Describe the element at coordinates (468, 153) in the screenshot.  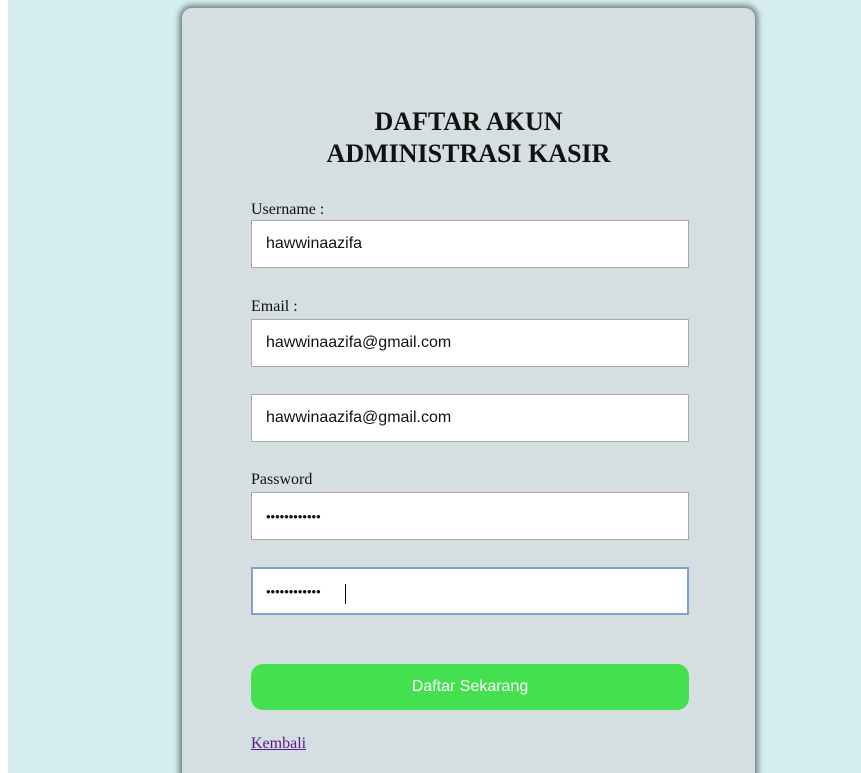
I see `title-line-2: ADMINISTRASI KASIR` at that location.